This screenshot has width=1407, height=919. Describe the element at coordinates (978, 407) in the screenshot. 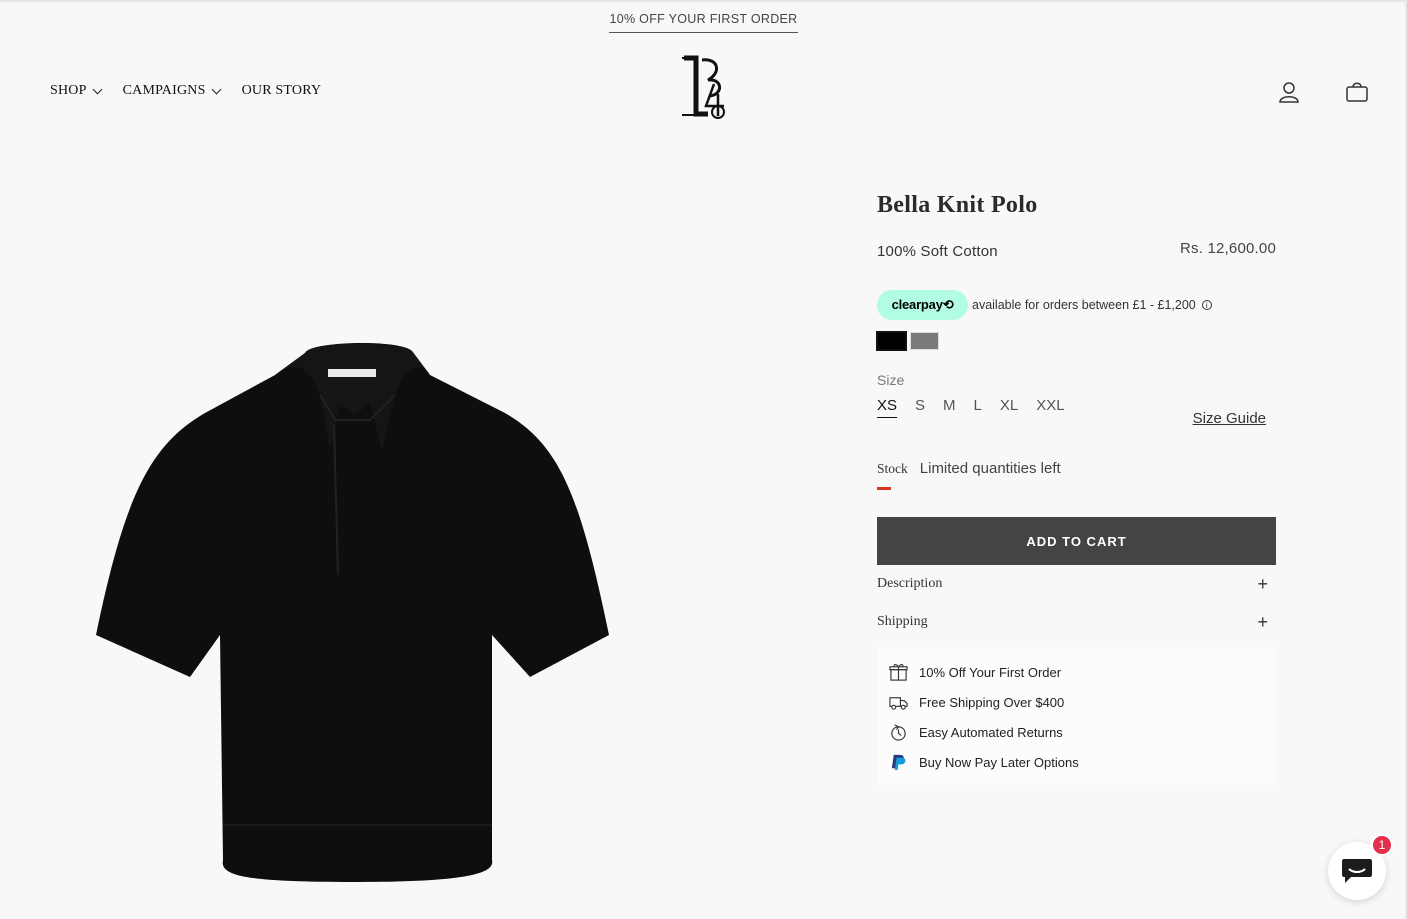

I see `size-option-l: L` at that location.